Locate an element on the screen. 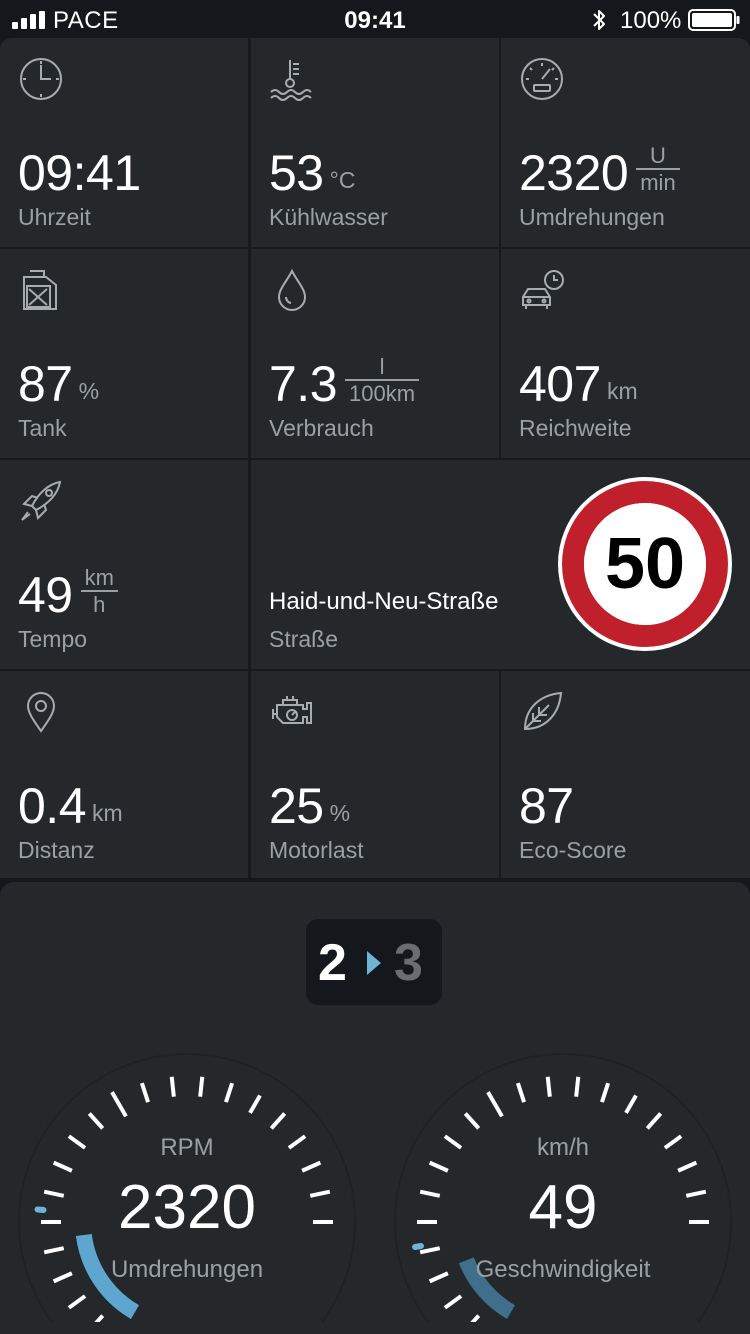  tile-reichweite: 407 km Reichweite is located at coordinates (625, 353).